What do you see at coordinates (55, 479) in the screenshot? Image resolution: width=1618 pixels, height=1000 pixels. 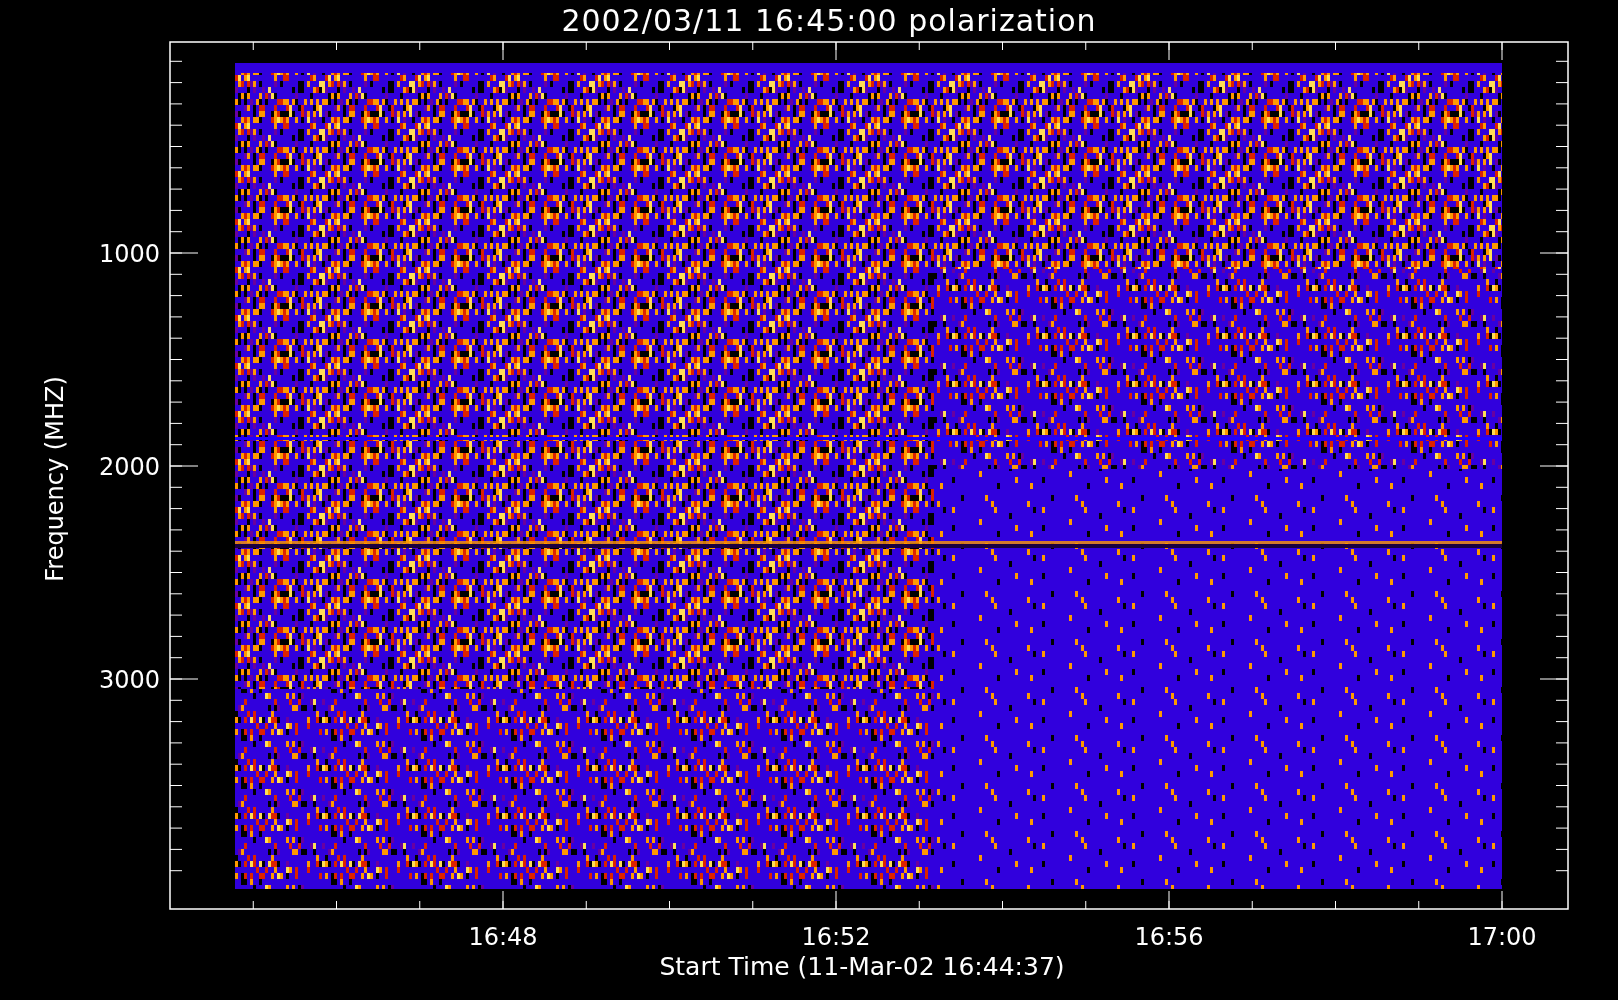 I see `y-axis-label: Frequency (MHZ)` at bounding box center [55, 479].